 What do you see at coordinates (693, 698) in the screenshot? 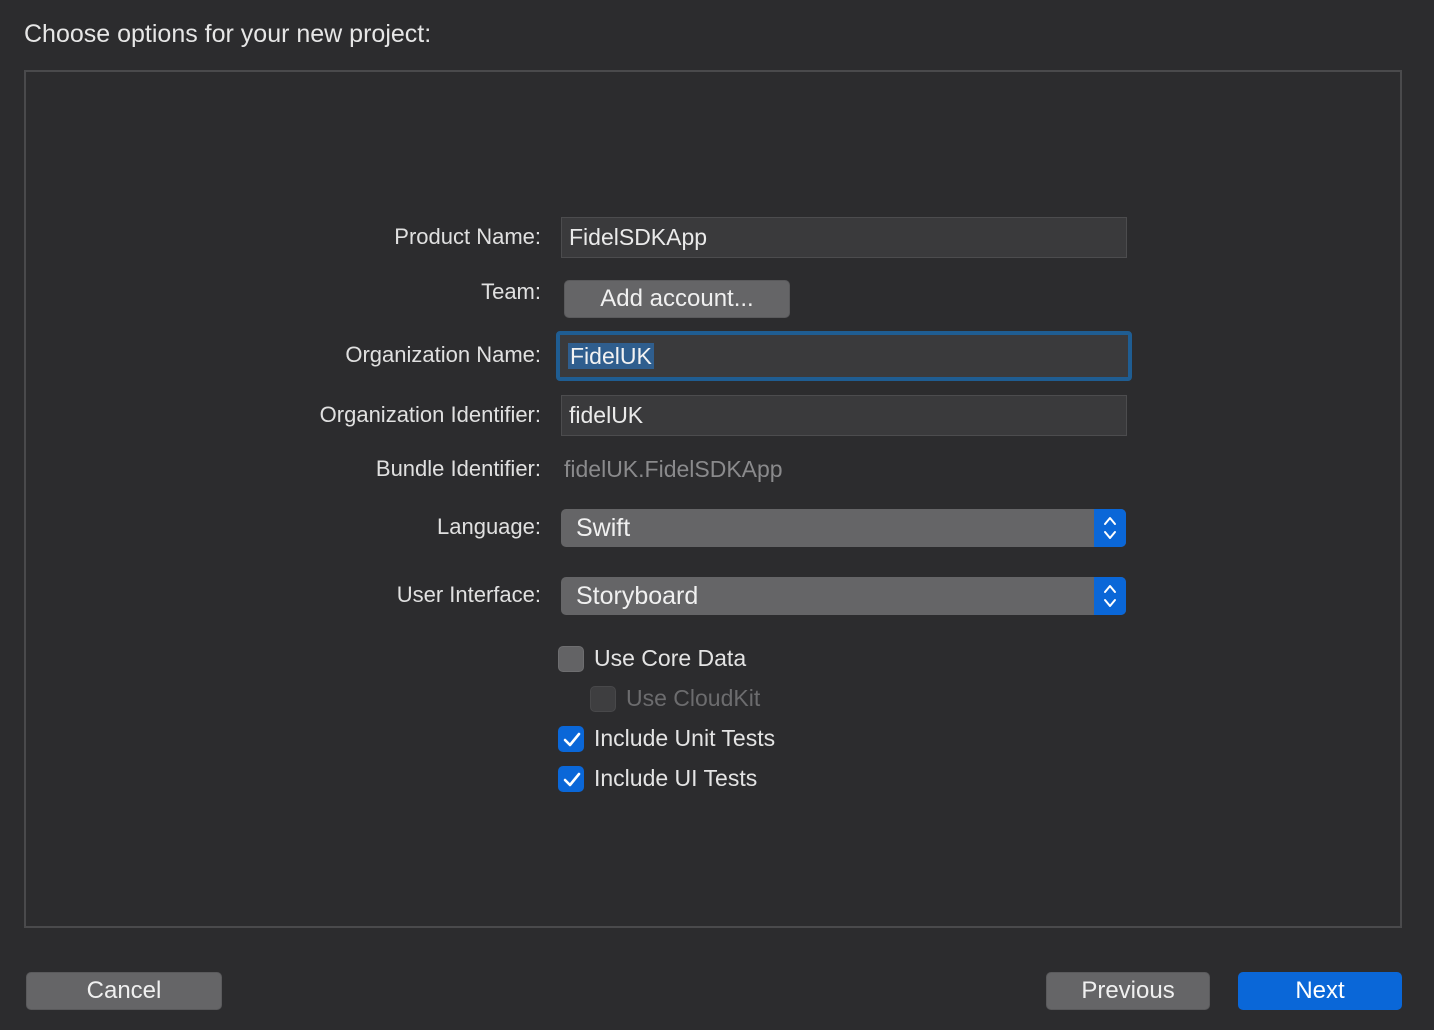
I see `use-cloudkit-label: Use CloudKit` at bounding box center [693, 698].